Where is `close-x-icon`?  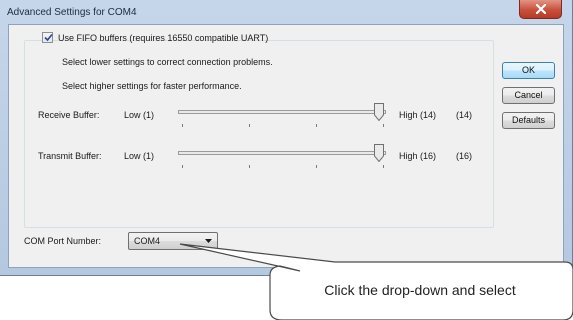
close-x-icon is located at coordinates (540, 9).